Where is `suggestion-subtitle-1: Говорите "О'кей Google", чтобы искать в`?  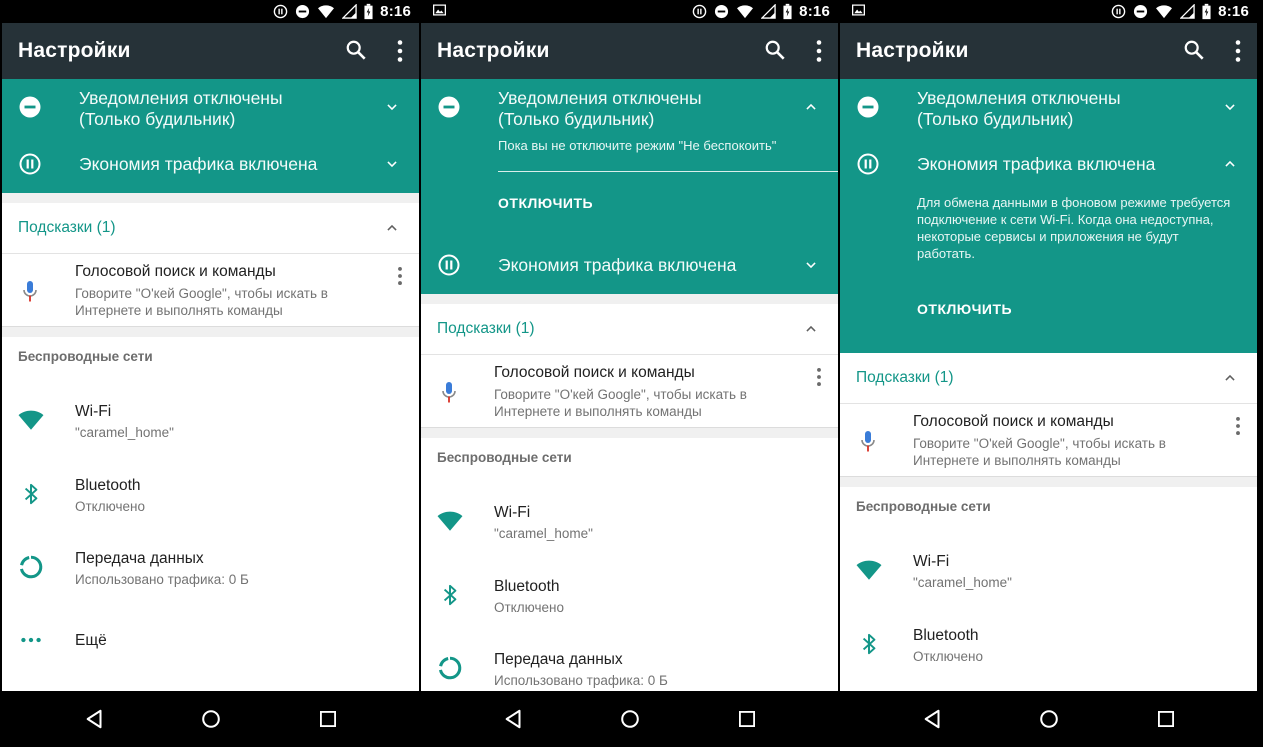 suggestion-subtitle-1: Говорите "О'кей Google", чтобы искать в is located at coordinates (201, 293).